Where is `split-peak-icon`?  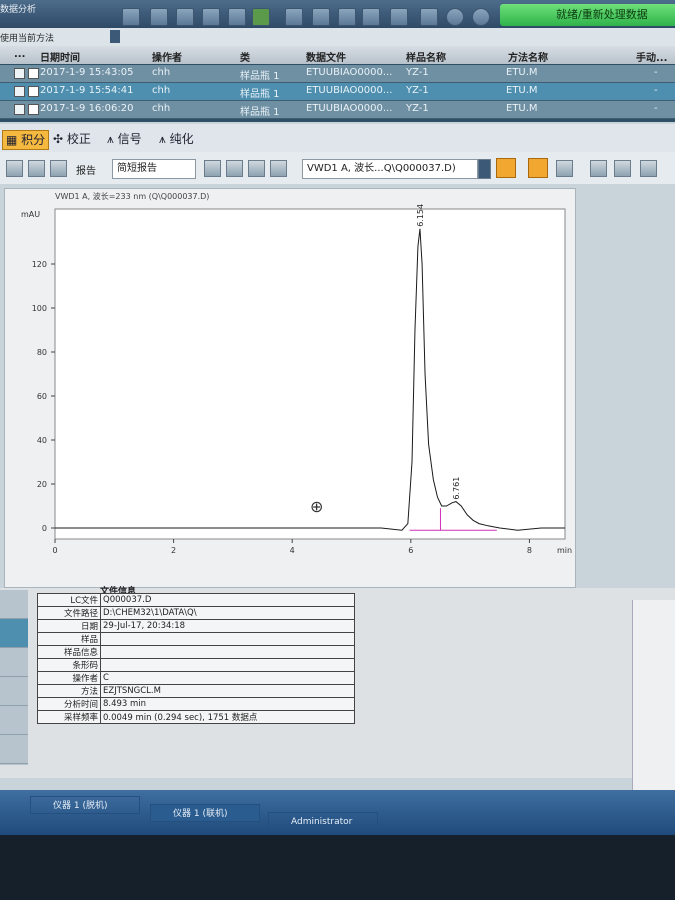
split-peak-icon is located at coordinates (648, 168).